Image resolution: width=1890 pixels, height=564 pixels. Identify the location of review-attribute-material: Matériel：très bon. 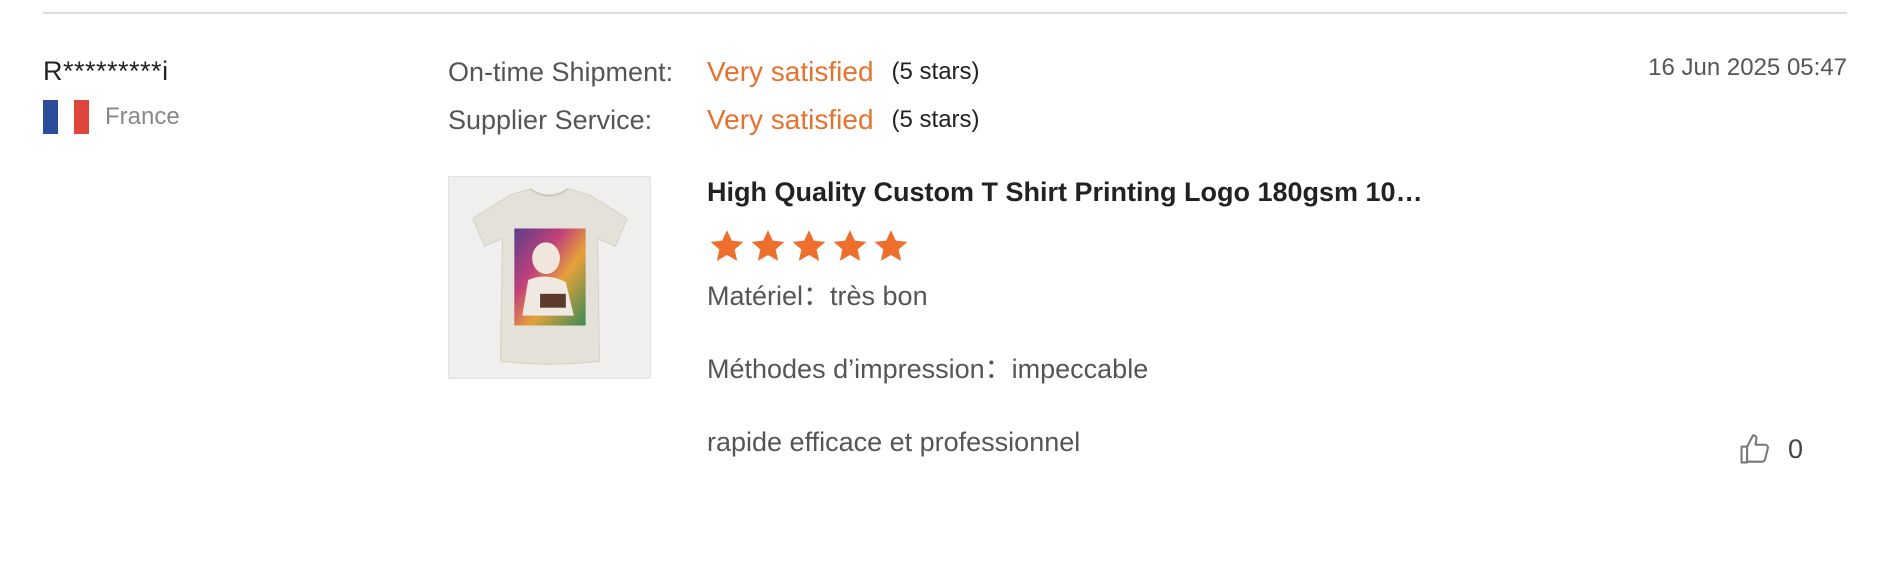
(1267, 296).